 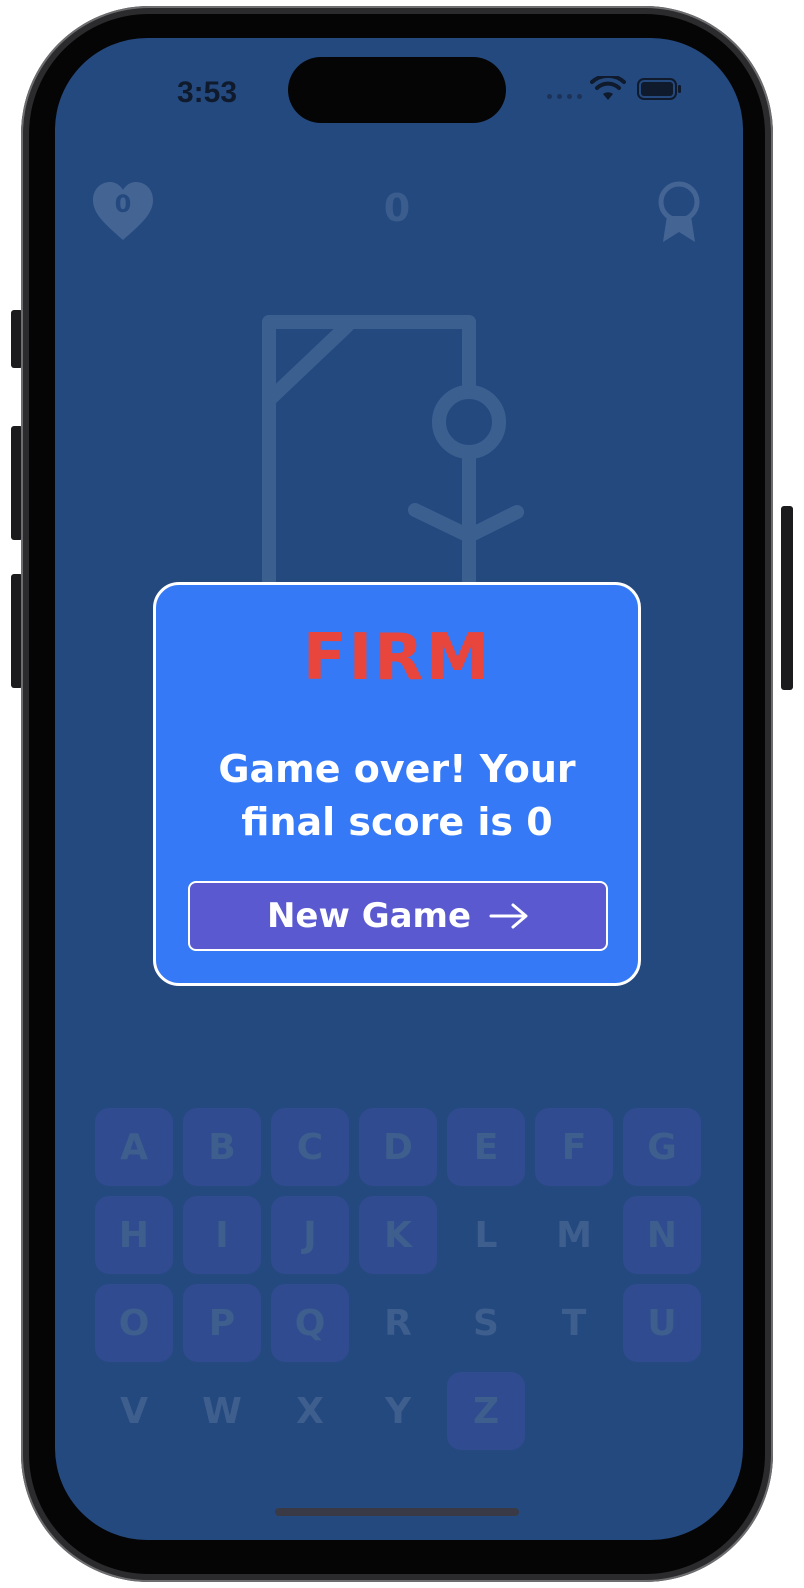 I want to click on key-o: O, so click(x=134, y=1323).